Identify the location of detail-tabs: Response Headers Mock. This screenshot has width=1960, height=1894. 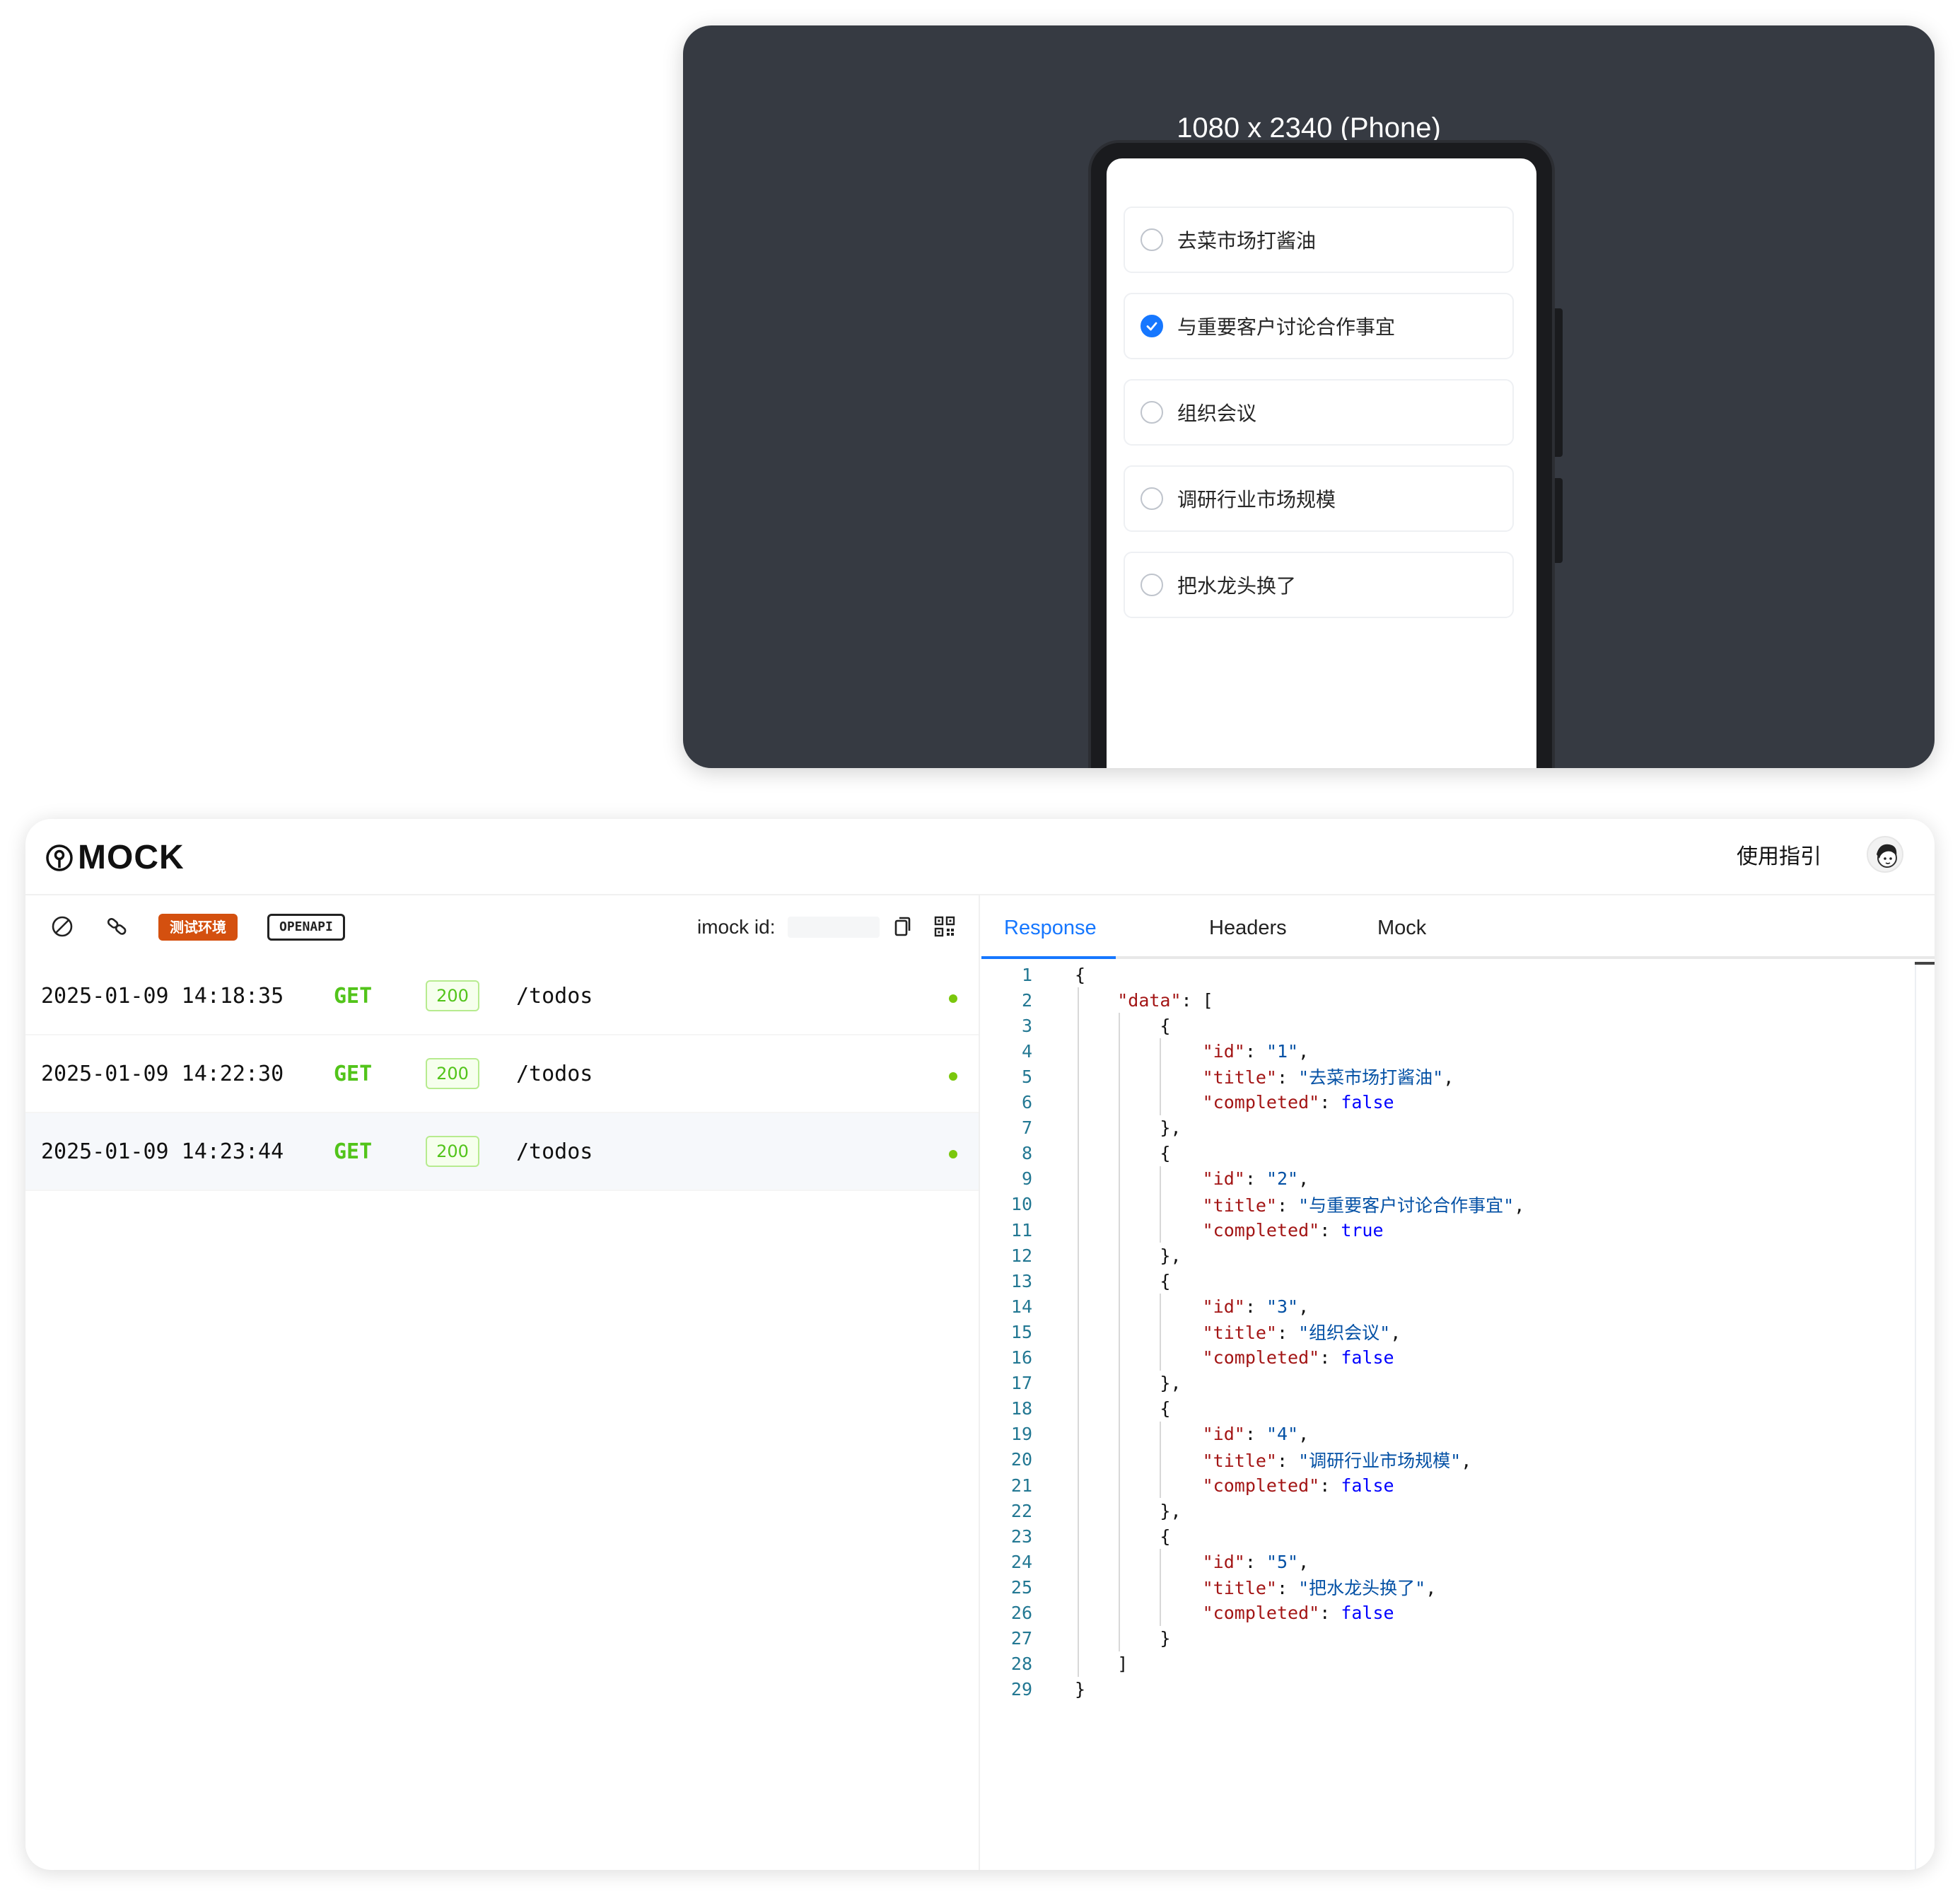
(1458, 927).